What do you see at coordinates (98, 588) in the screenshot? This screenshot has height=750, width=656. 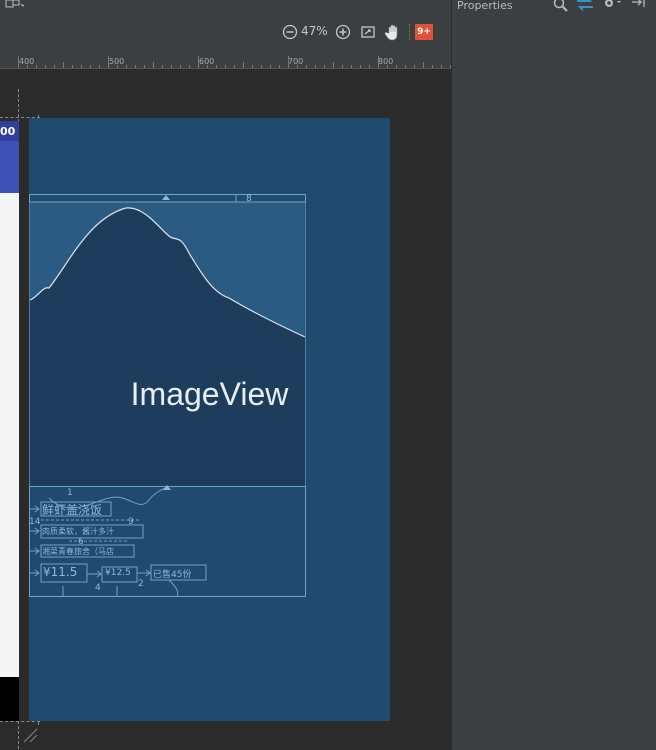 I see `constraint-margin-label: 4` at bounding box center [98, 588].